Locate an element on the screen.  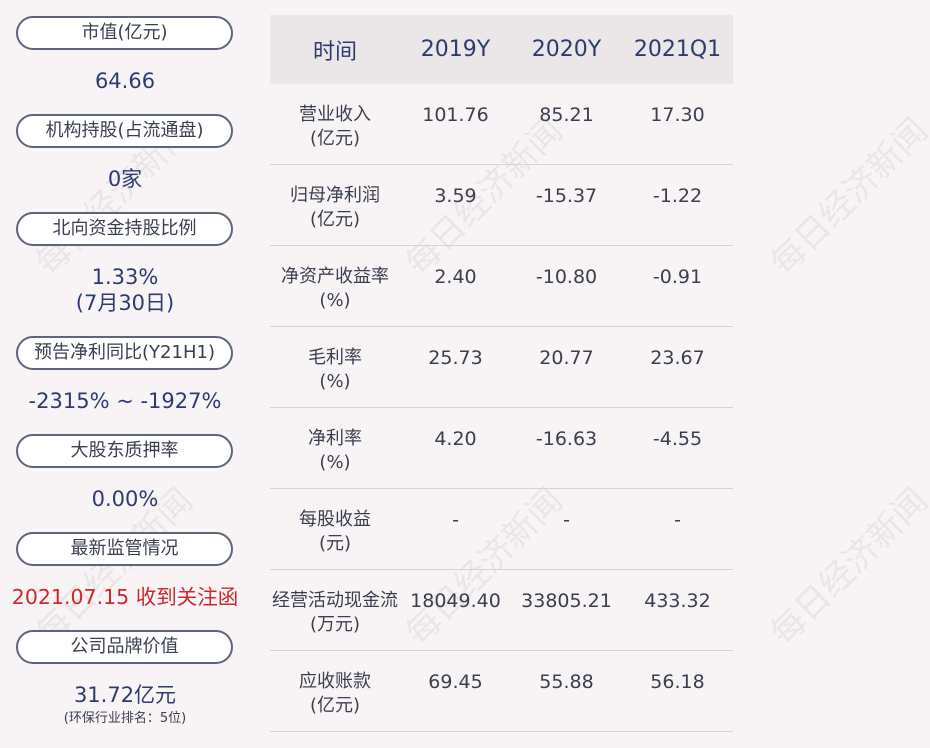
table-cell: 33805.21 is located at coordinates (566, 601).